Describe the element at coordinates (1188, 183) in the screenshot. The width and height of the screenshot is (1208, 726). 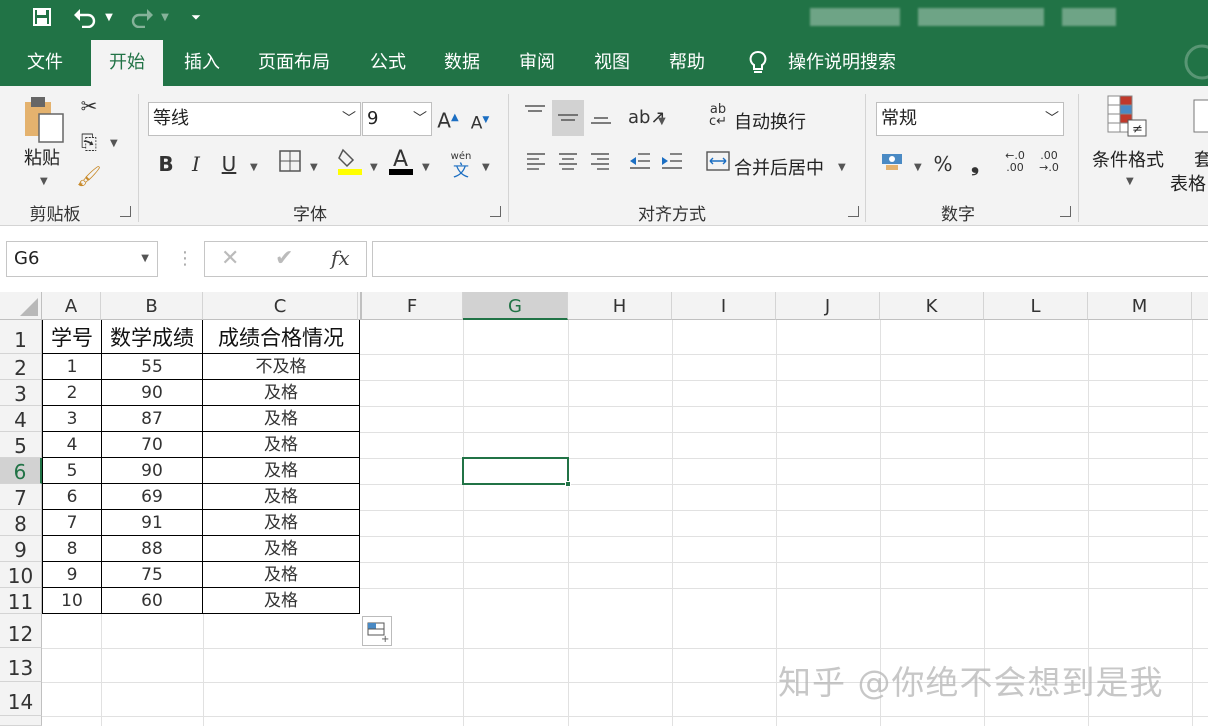
I see `table-format-label-2: 表格` at that location.